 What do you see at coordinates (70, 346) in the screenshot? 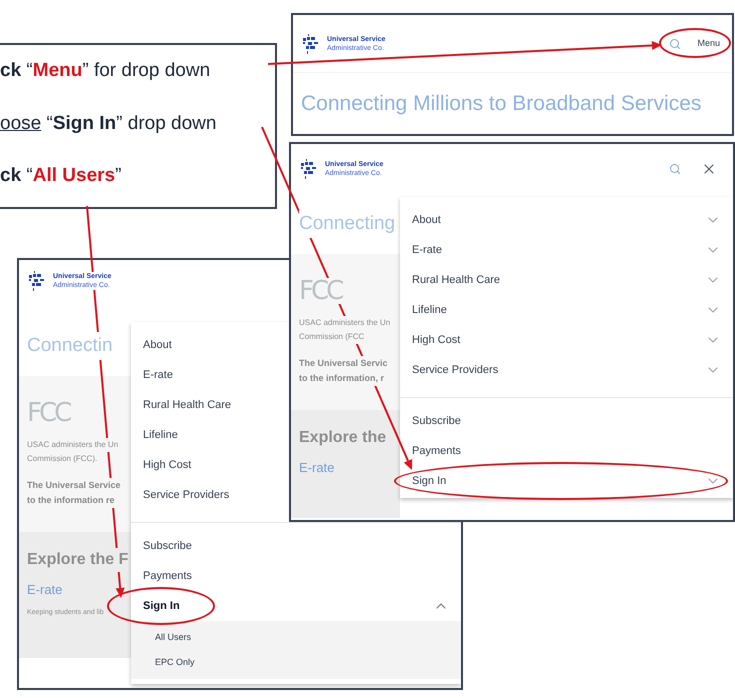
I see `page-heading: Connectin` at bounding box center [70, 346].